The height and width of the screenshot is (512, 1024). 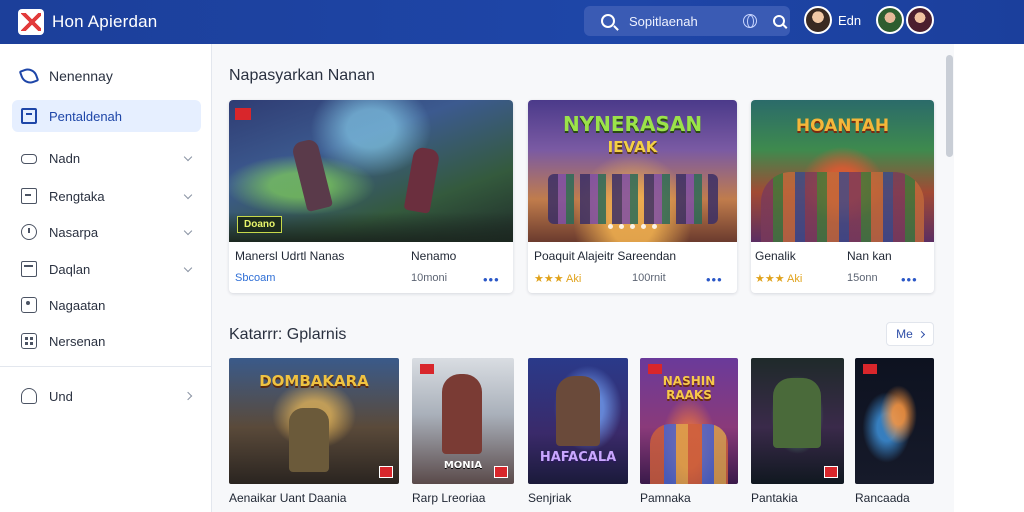 What do you see at coordinates (61, 396) in the screenshot?
I see `sidebar-item-label: Und` at bounding box center [61, 396].